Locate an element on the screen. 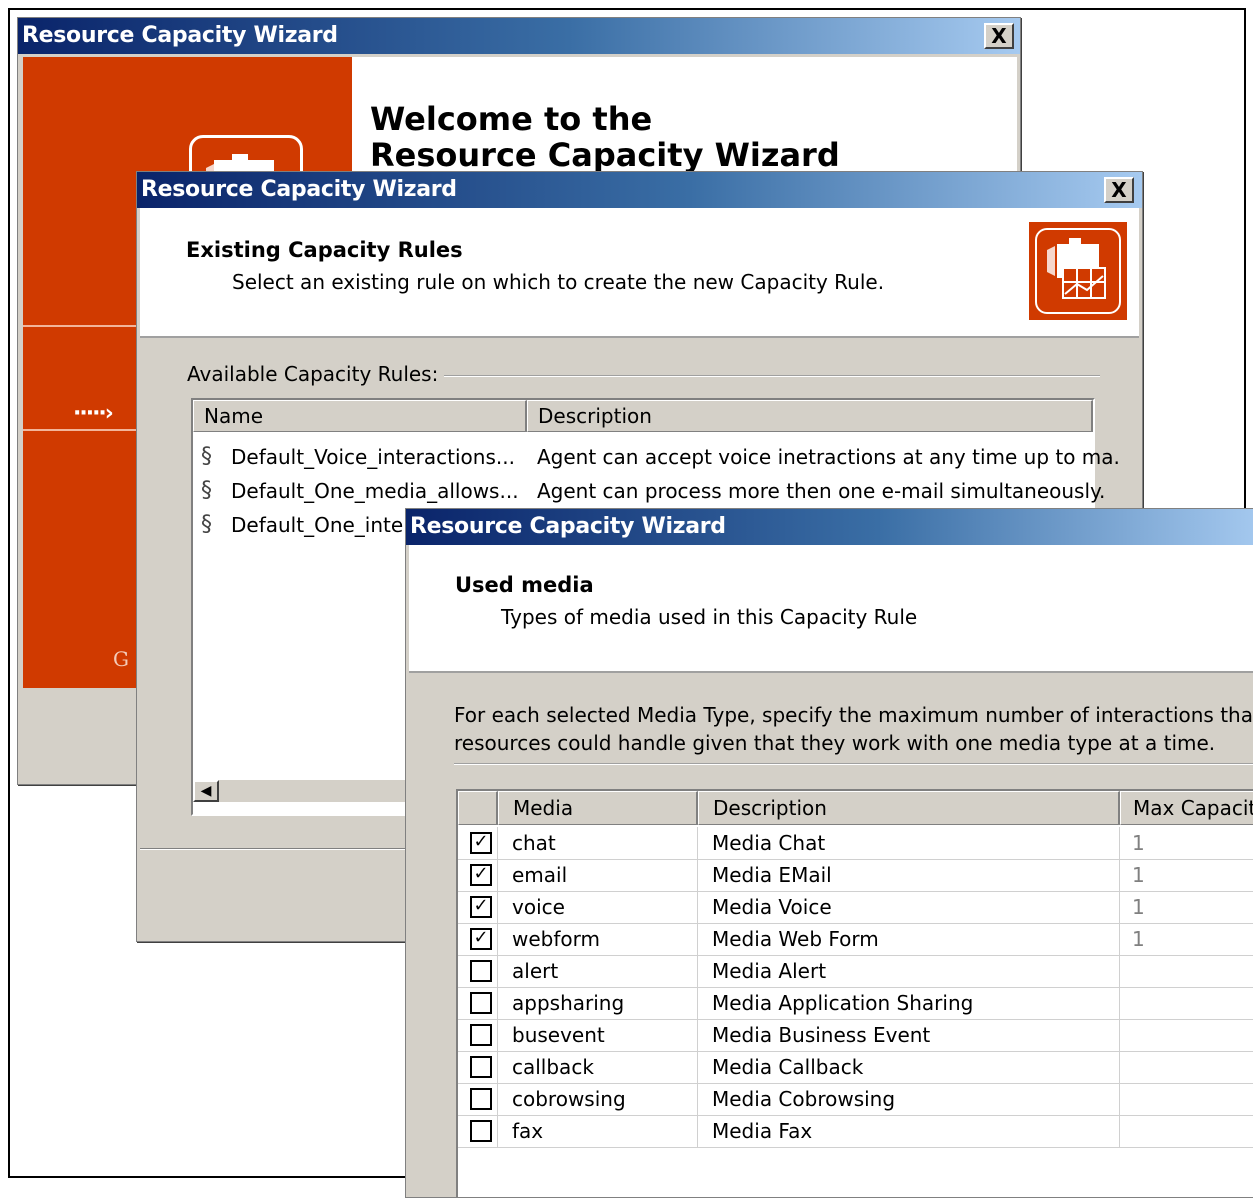 The image size is (1253, 1198). table-row: ✓ email Media EMail 1 is located at coordinates (855, 875).